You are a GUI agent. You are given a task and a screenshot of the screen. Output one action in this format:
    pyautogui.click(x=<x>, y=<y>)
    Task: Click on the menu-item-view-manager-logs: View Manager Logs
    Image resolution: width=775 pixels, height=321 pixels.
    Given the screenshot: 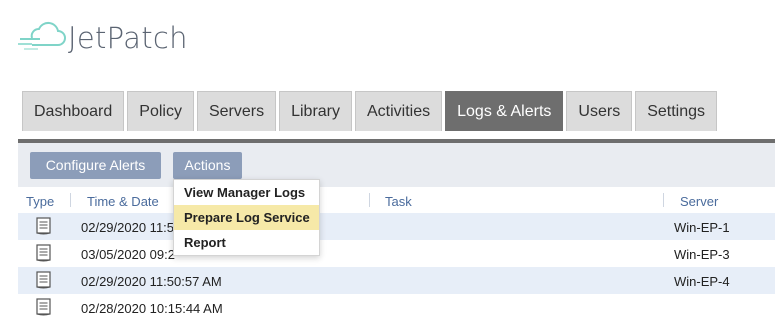 What is the action you would take?
    pyautogui.click(x=246, y=192)
    